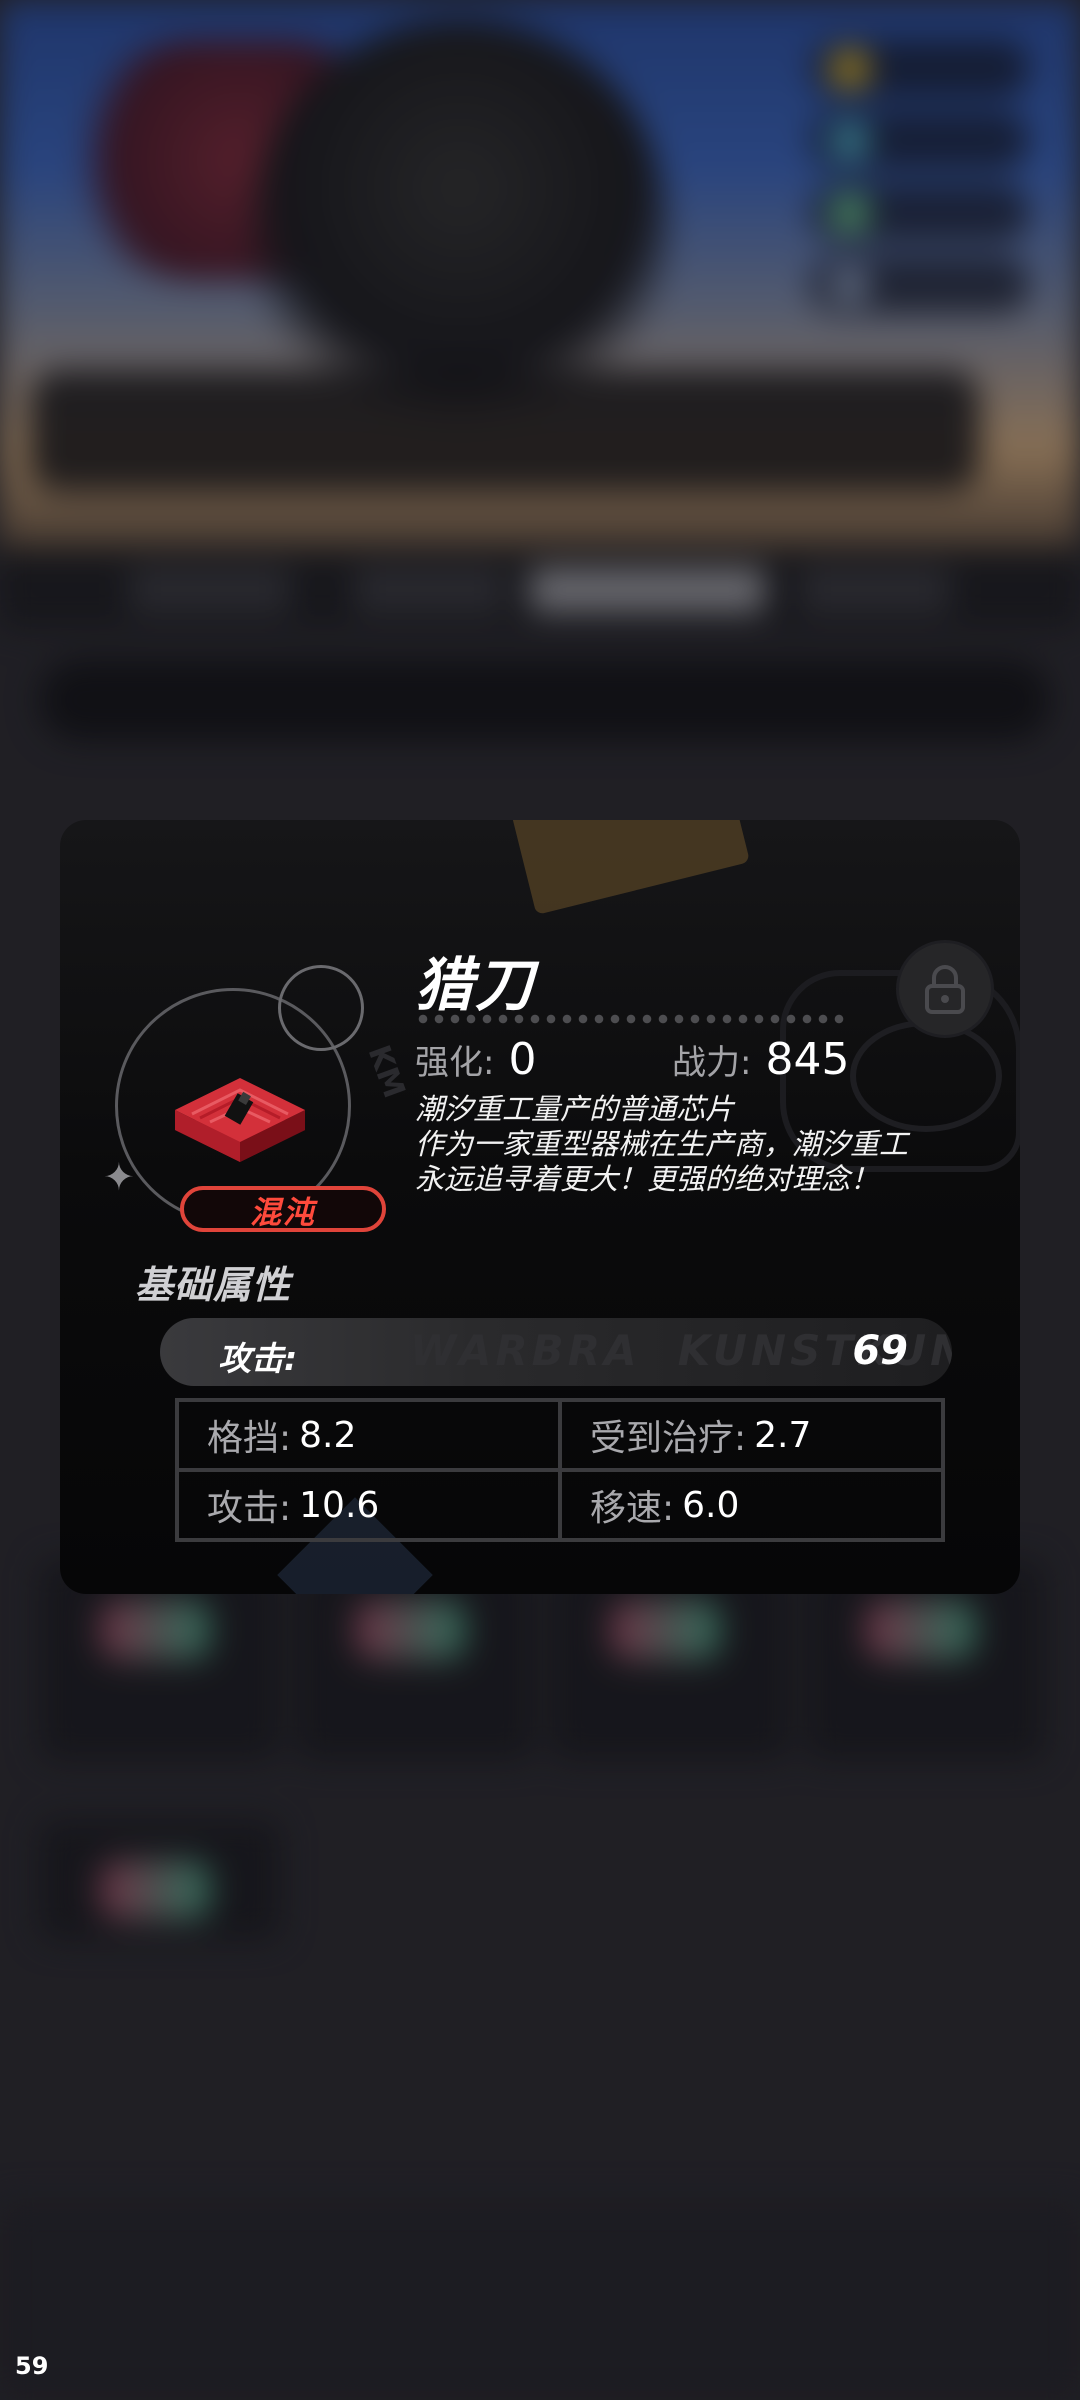 The height and width of the screenshot is (2400, 1080). What do you see at coordinates (630, 867) in the screenshot?
I see `panel-decoration` at bounding box center [630, 867].